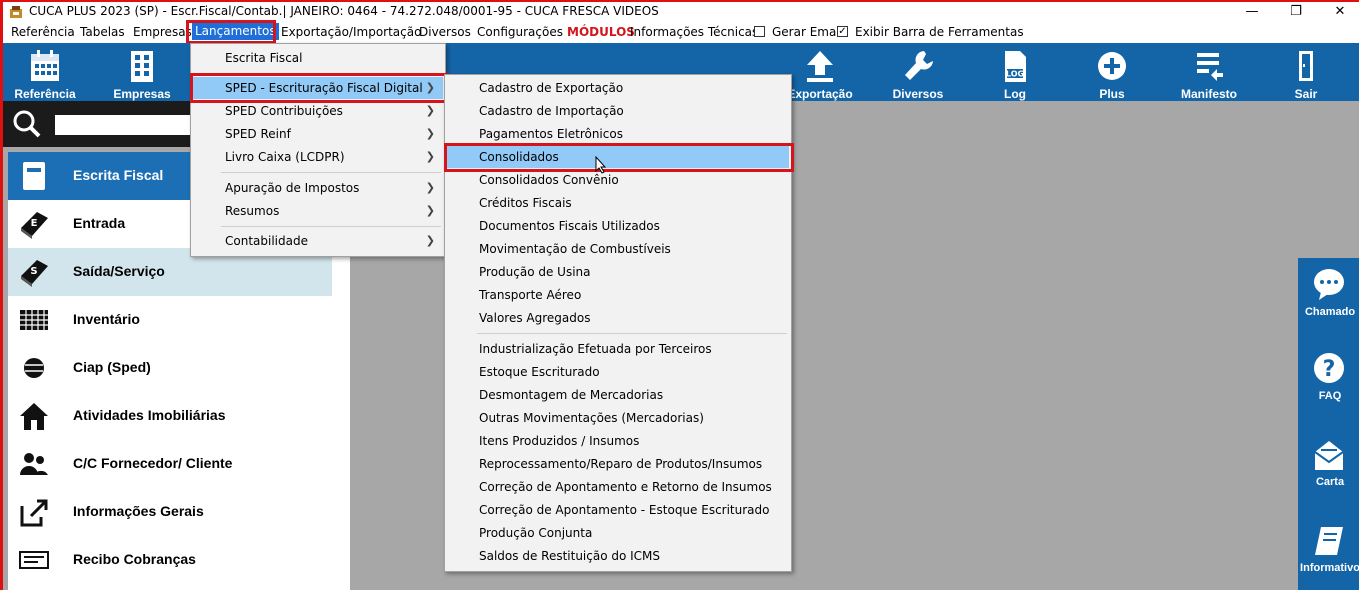 Image resolution: width=1359 pixels, height=590 pixels. What do you see at coordinates (1338, 12) in the screenshot?
I see `close-button: ✕` at bounding box center [1338, 12].